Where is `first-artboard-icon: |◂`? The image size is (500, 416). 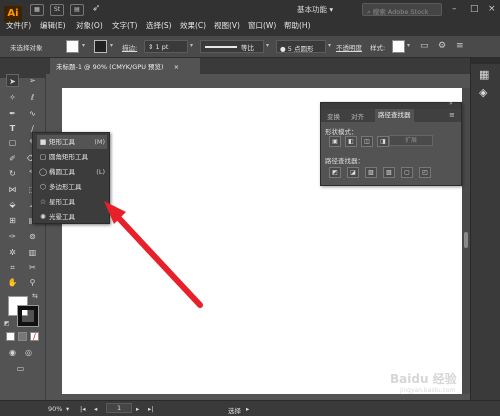 first-artboard-icon: |◂ is located at coordinates (82, 409).